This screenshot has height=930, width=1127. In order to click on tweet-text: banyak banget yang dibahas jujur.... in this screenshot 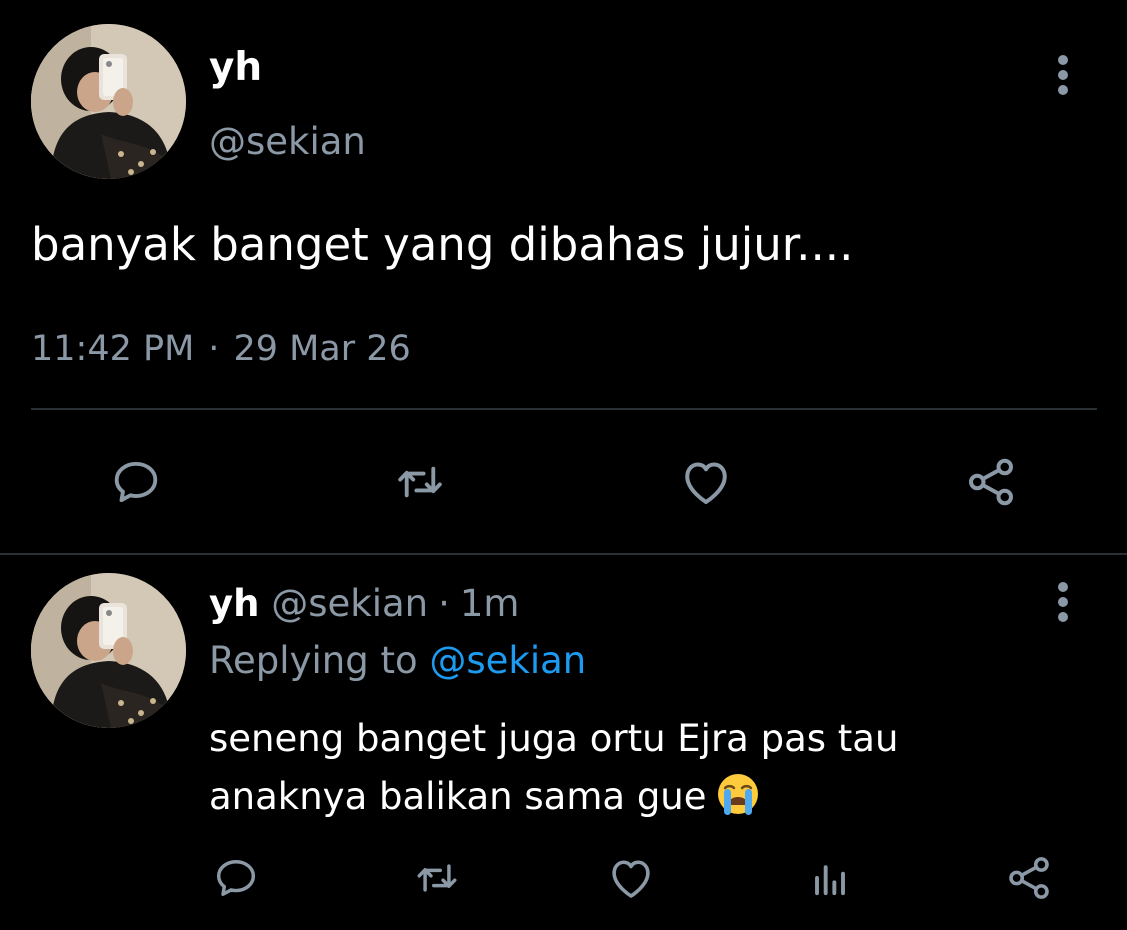, I will do `click(442, 244)`.